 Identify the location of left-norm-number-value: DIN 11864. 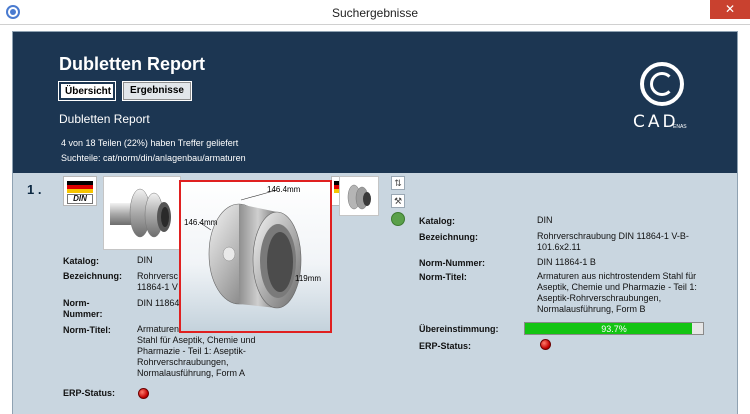
(158, 303).